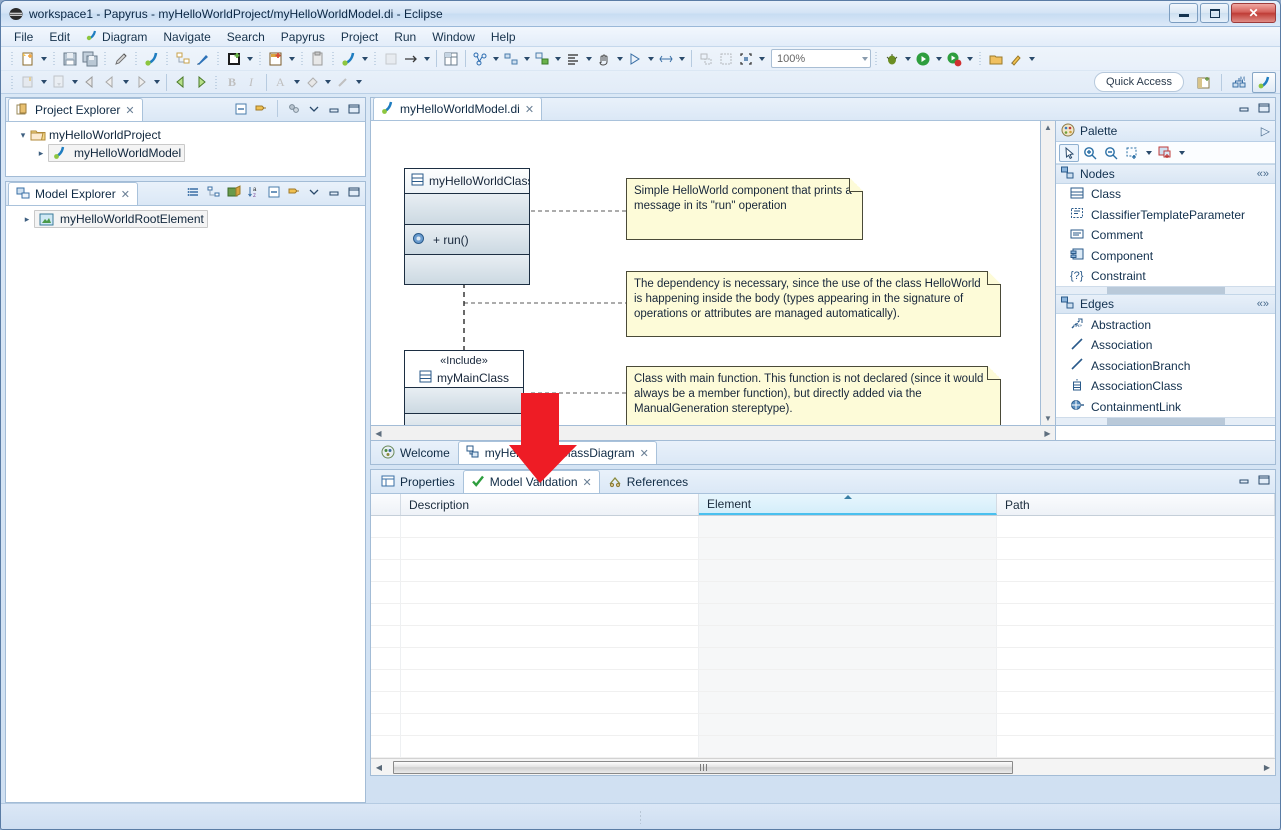 The image size is (1281, 830). What do you see at coordinates (43, 58) in the screenshot?
I see `new-wizard-dropdown` at bounding box center [43, 58].